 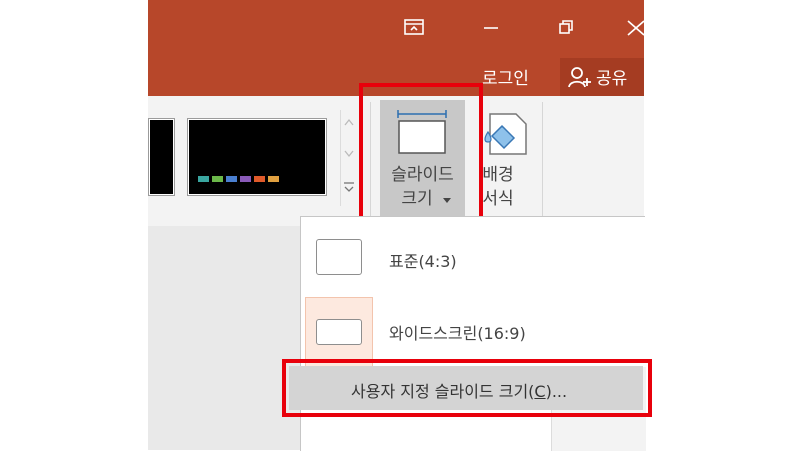 What do you see at coordinates (421, 155) in the screenshot?
I see `highlight-box-slide-size` at bounding box center [421, 155].